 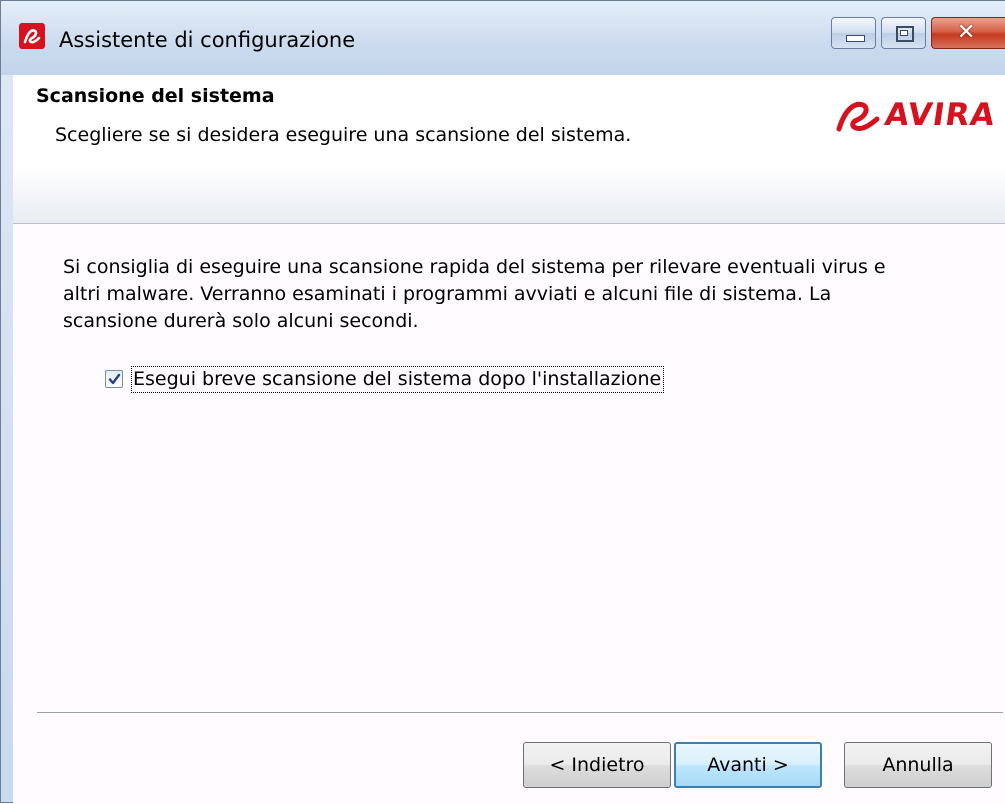 I want to click on avira-logo-mark-icon, so click(x=858, y=116).